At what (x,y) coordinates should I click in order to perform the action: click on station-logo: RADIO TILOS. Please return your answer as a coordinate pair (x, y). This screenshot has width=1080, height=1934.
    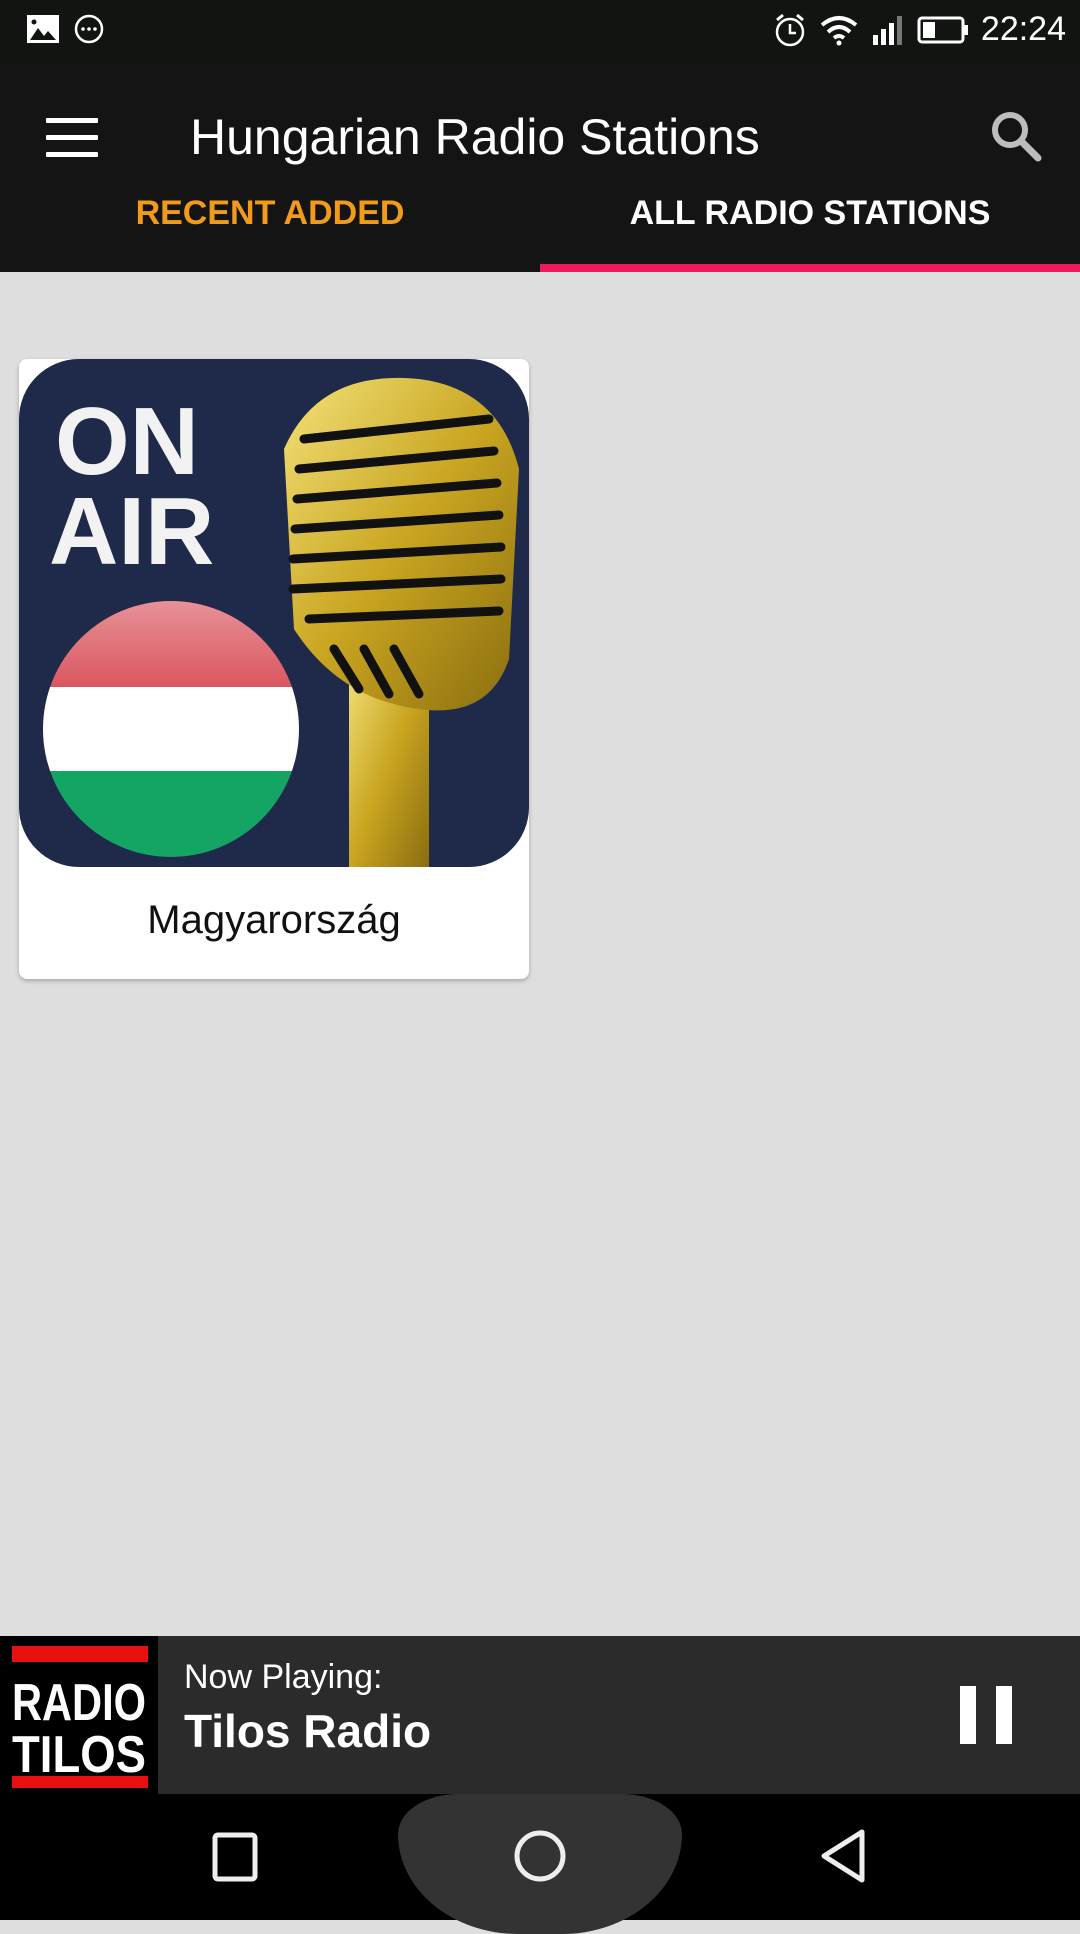
    Looking at the image, I should click on (79, 1715).